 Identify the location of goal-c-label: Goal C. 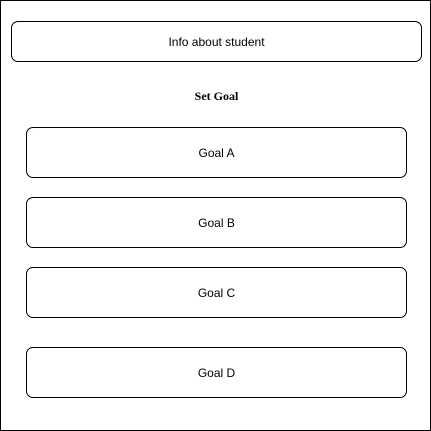
(216, 292).